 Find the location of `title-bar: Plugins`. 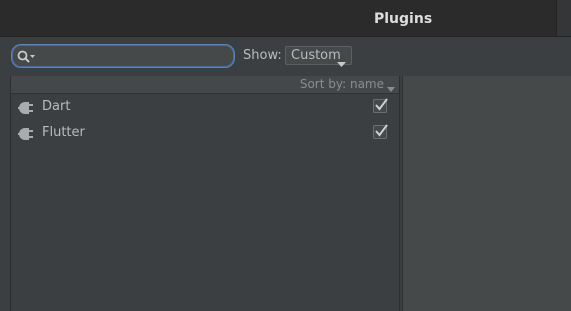

title-bar: Plugins is located at coordinates (285, 18).